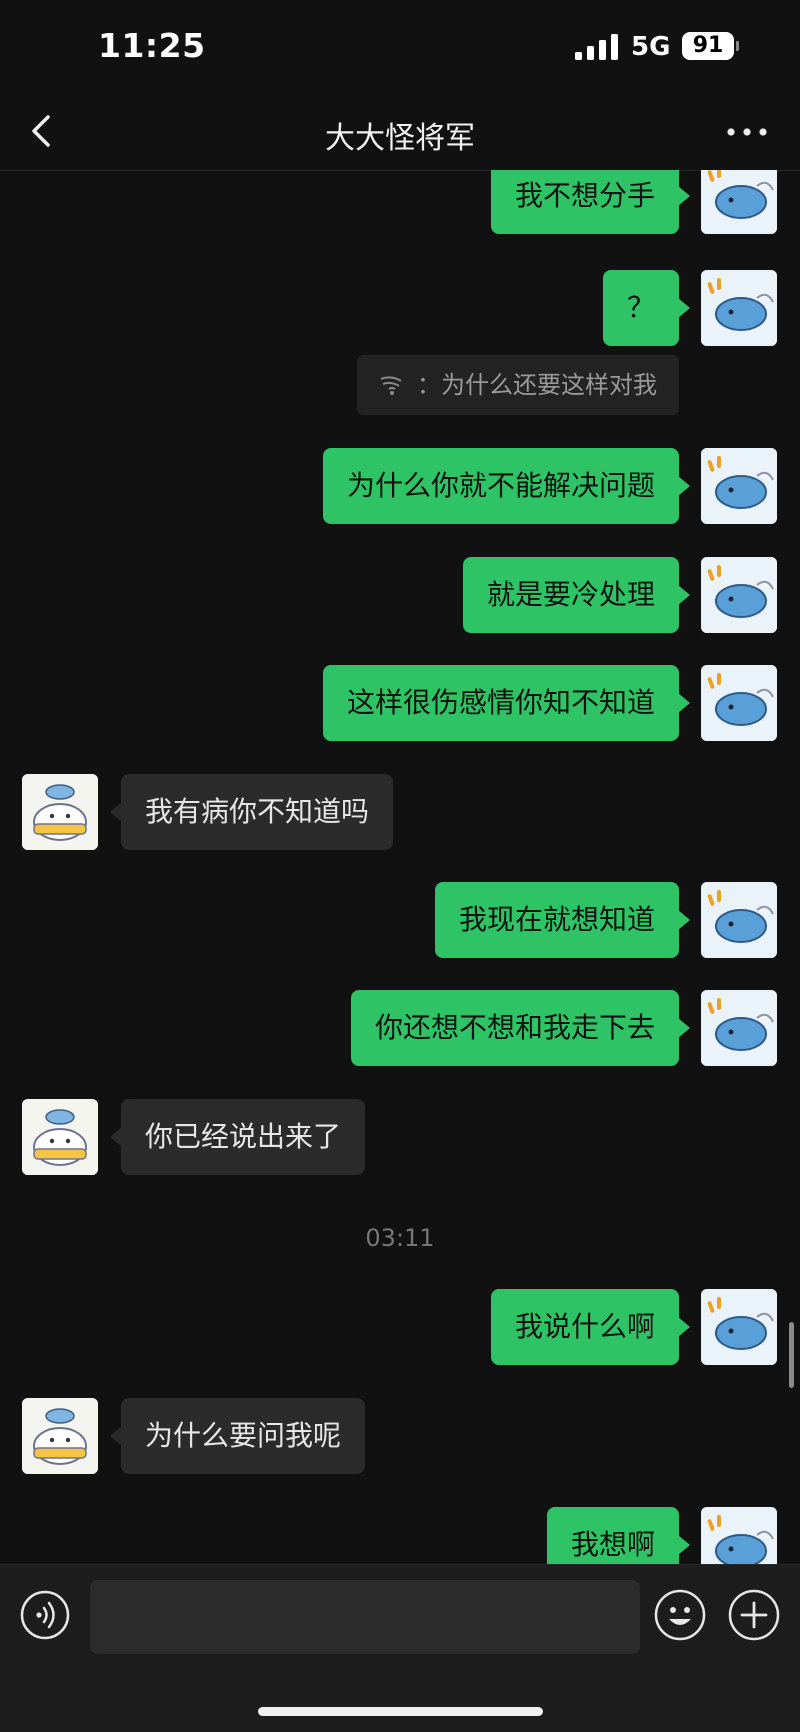 This screenshot has height=1732, width=800. What do you see at coordinates (506, 703) in the screenshot?
I see `outgoing-message: 这样很伤感情你知不知道` at bounding box center [506, 703].